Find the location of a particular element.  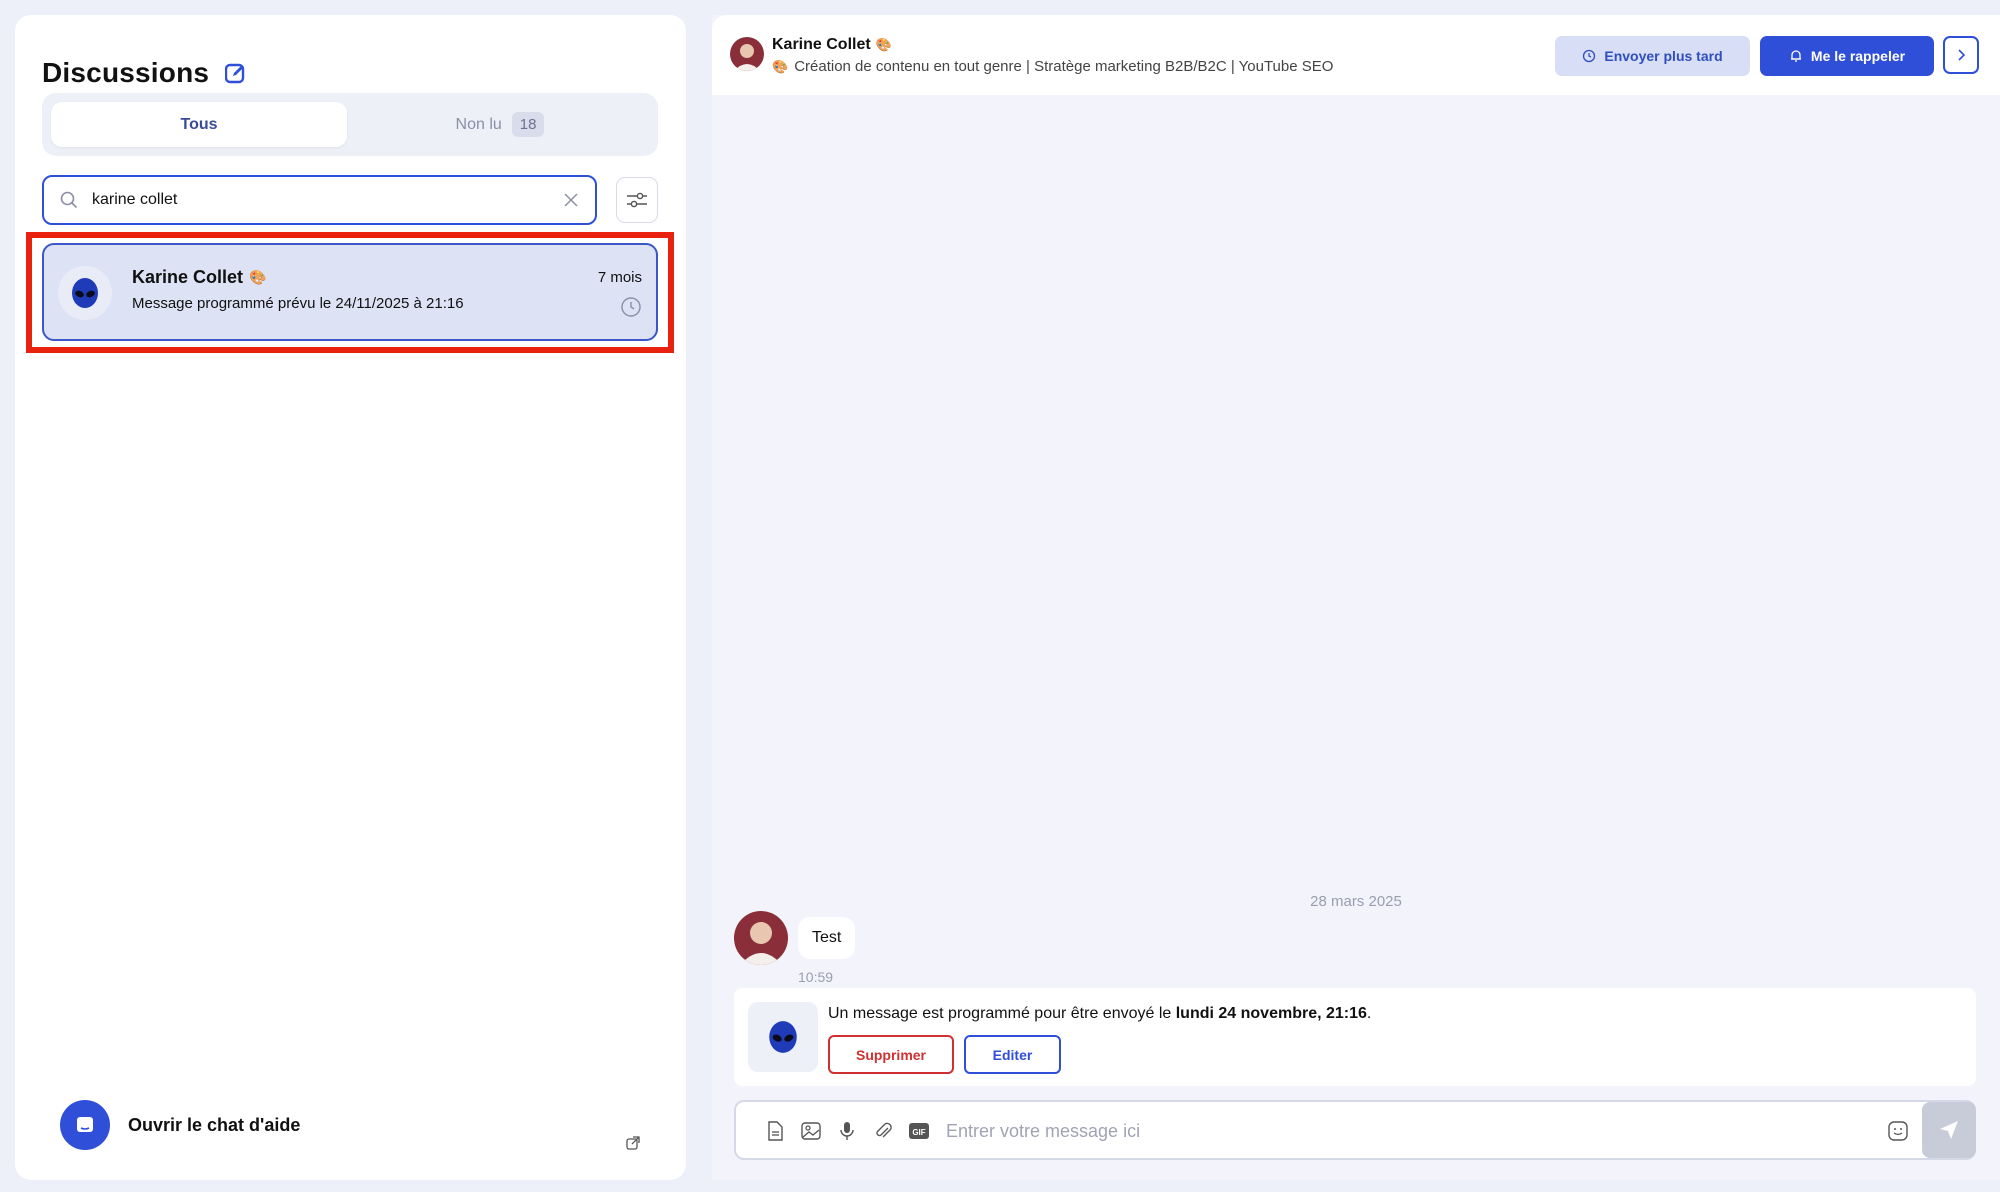

sliders-icon is located at coordinates (637, 200).